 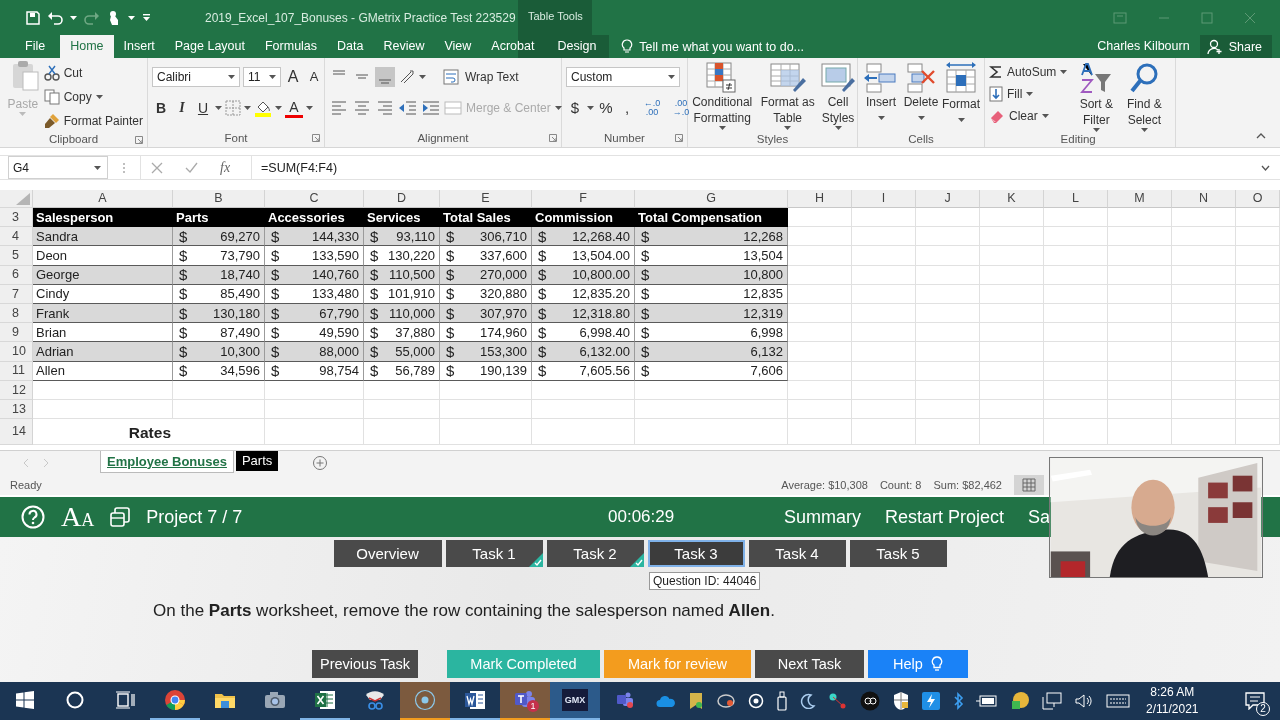 What do you see at coordinates (1076, 199) in the screenshot?
I see `column-header: L` at bounding box center [1076, 199].